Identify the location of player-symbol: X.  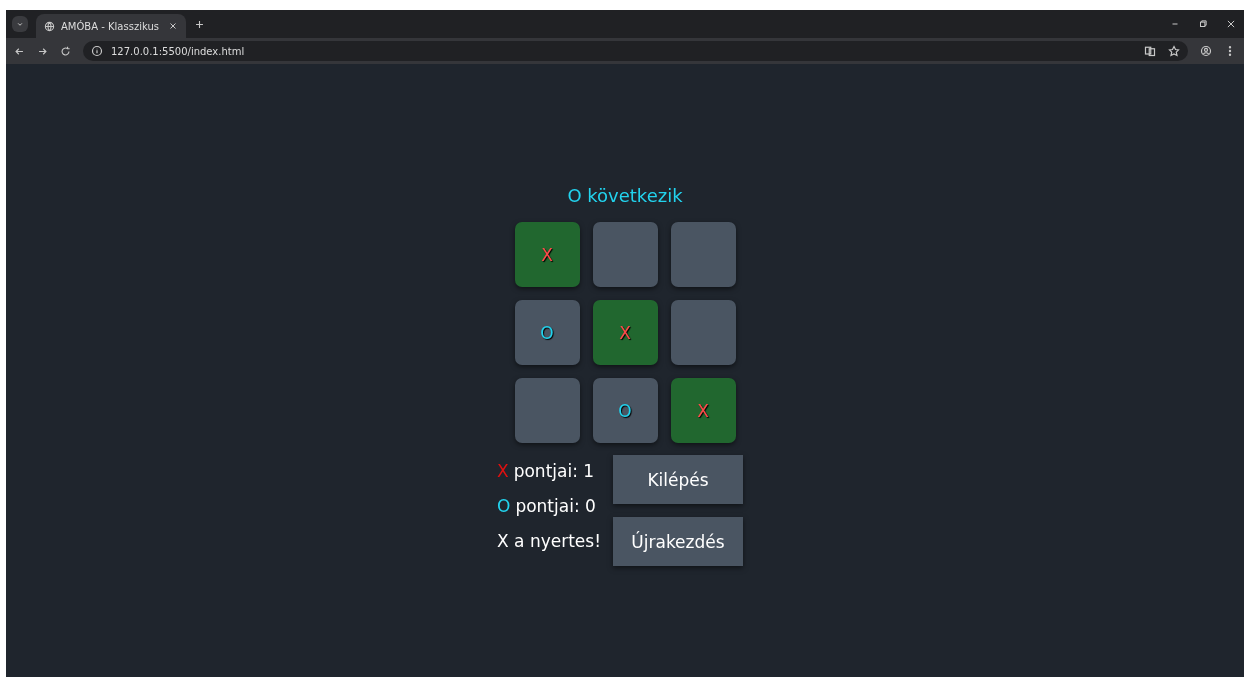
(503, 471).